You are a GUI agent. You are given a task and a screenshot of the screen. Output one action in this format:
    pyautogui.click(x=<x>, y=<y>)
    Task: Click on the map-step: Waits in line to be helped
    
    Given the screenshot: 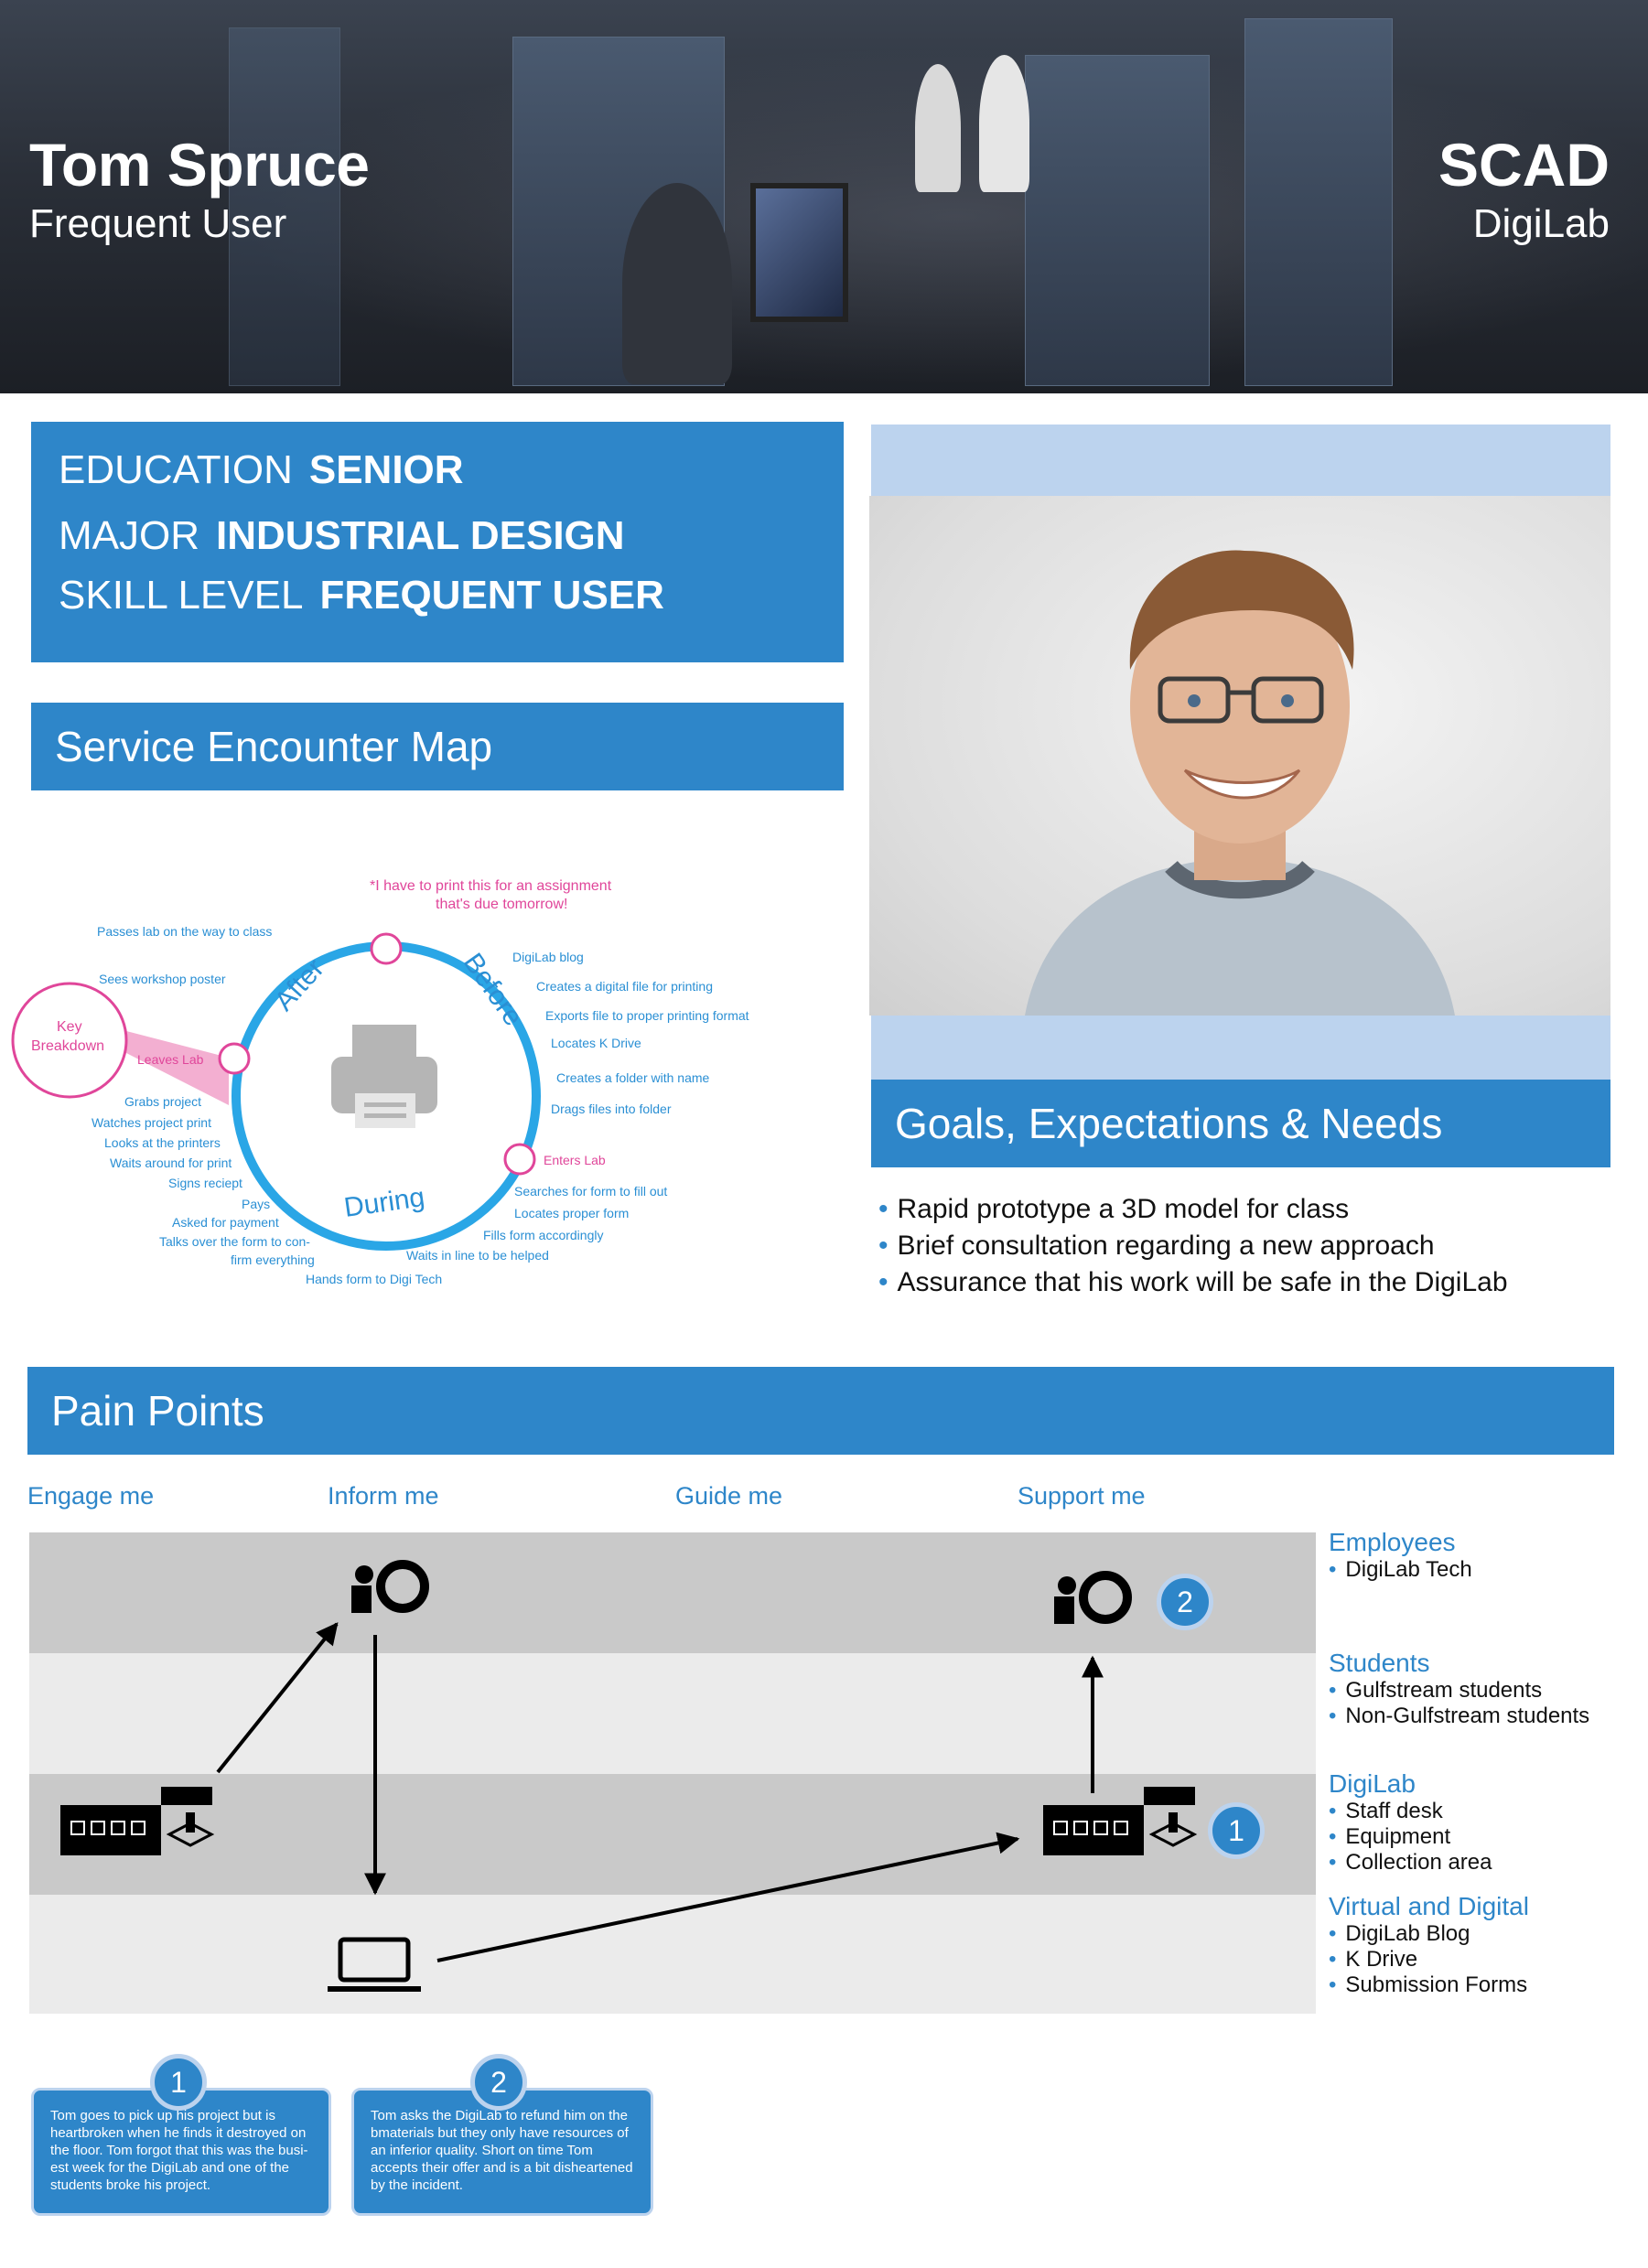 What is the action you would take?
    pyautogui.click(x=477, y=1256)
    